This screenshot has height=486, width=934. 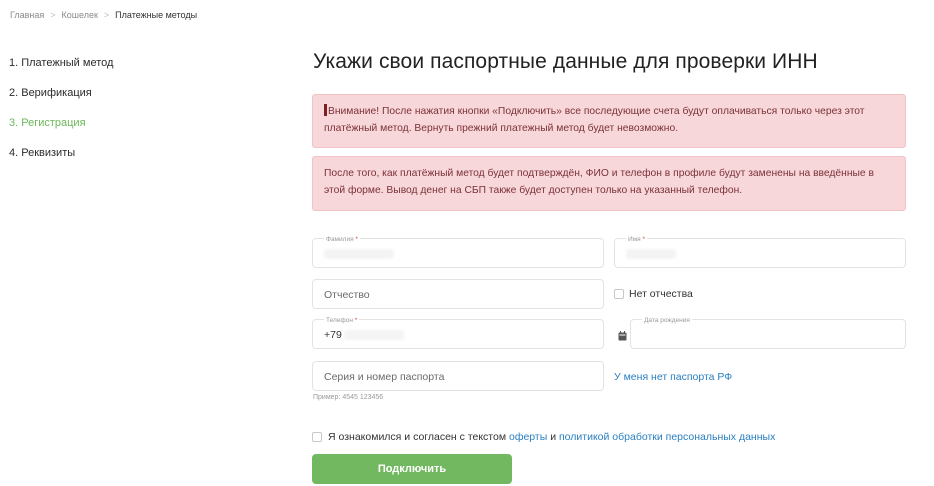 I want to click on passport-placeholder: Серия и номер паспорта, so click(x=384, y=377).